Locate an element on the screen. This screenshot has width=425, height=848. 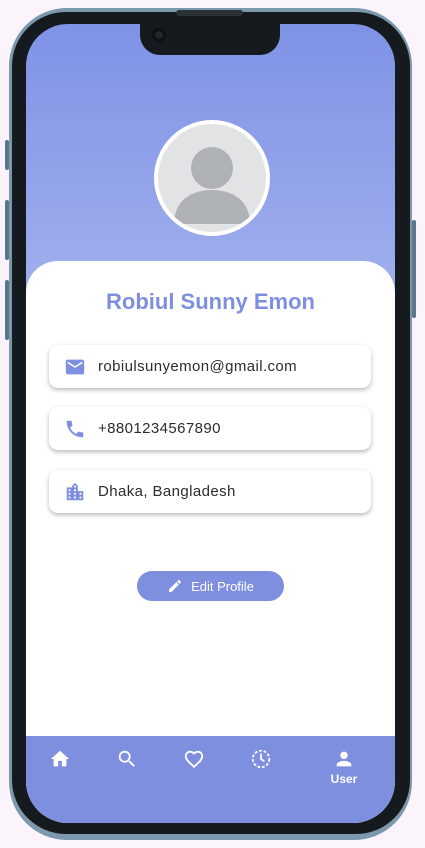
person-icon is located at coordinates (212, 185).